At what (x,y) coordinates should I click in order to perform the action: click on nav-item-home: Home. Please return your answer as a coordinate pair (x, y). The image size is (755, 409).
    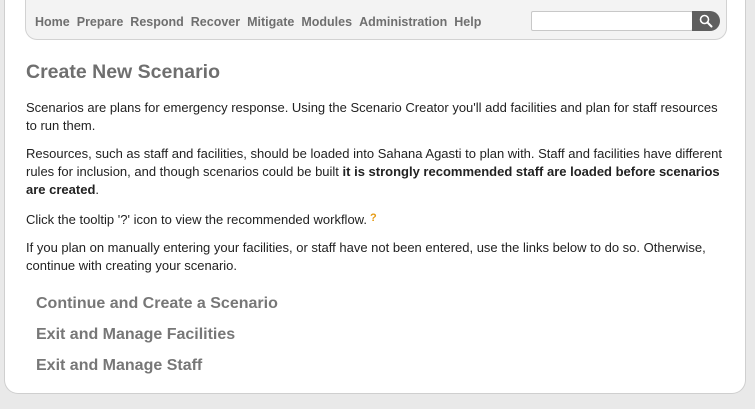
    Looking at the image, I should click on (52, 22).